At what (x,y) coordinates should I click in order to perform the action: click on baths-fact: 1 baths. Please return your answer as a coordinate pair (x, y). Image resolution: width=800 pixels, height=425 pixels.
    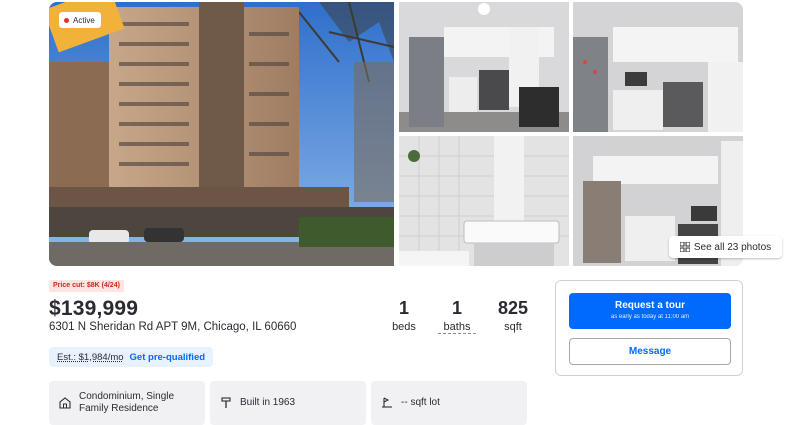
    Looking at the image, I should click on (457, 315).